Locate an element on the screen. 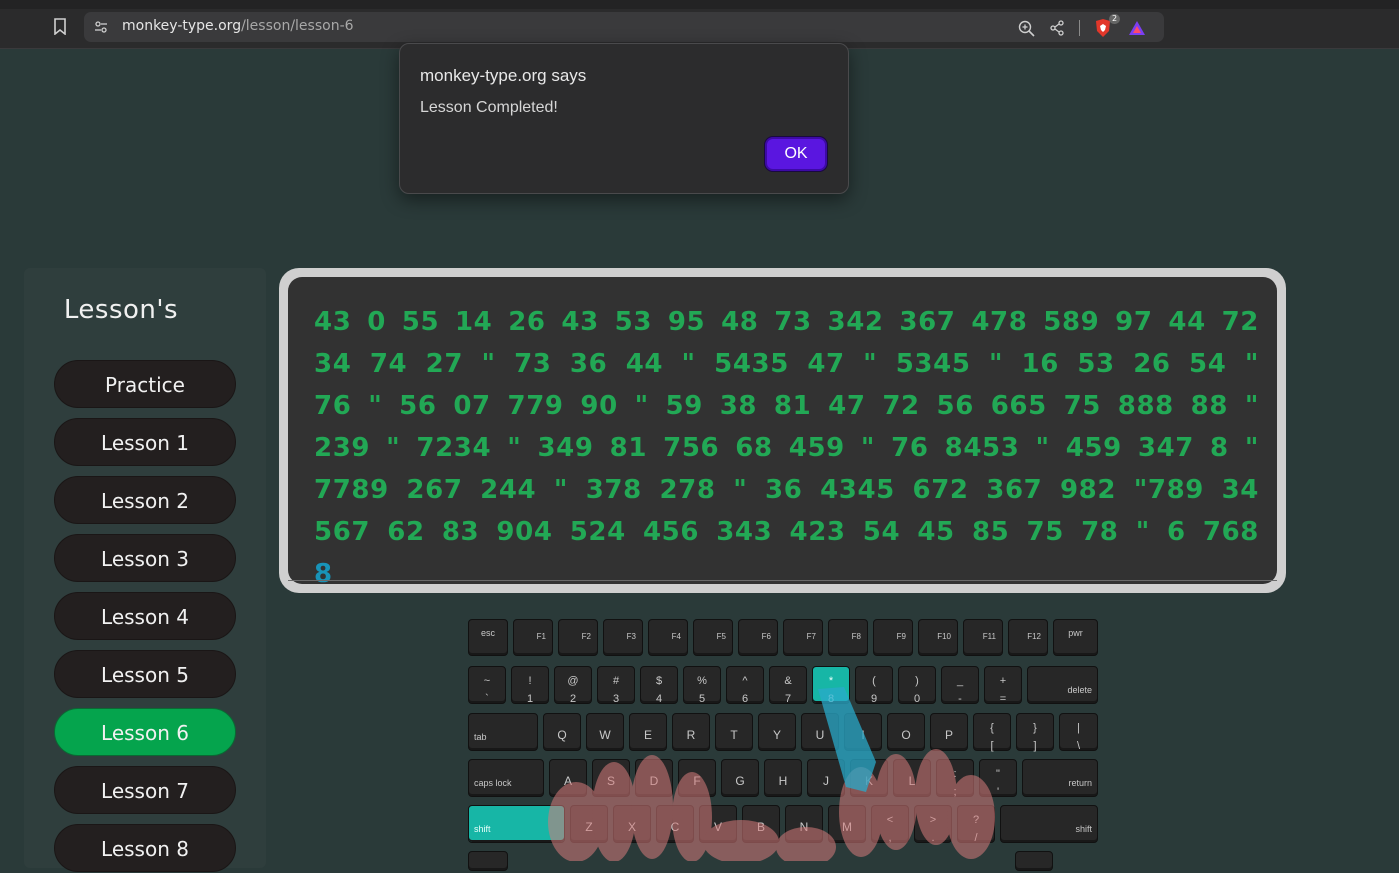 This screenshot has height=873, width=1399. key-f: F is located at coordinates (697, 778).